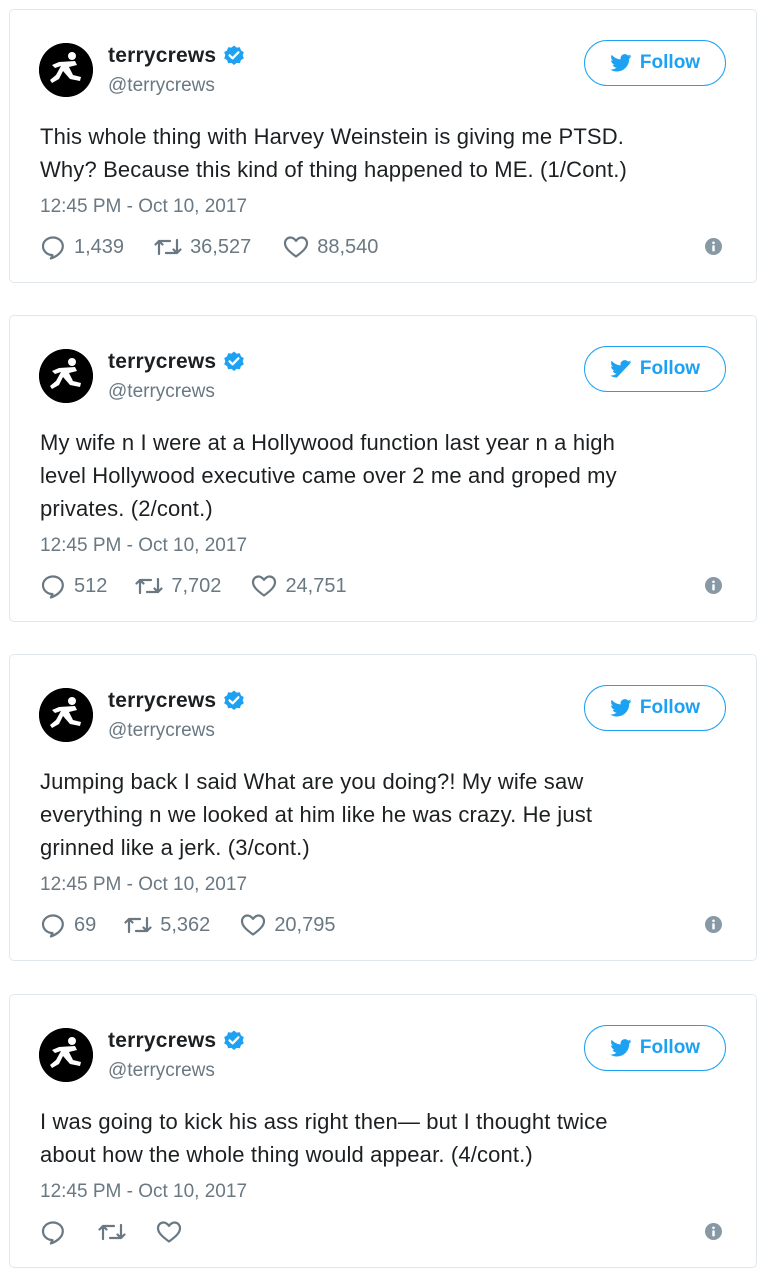 This screenshot has height=1276, width=768. I want to click on tweet-actions: 512 7,702 24,751, so click(193, 586).